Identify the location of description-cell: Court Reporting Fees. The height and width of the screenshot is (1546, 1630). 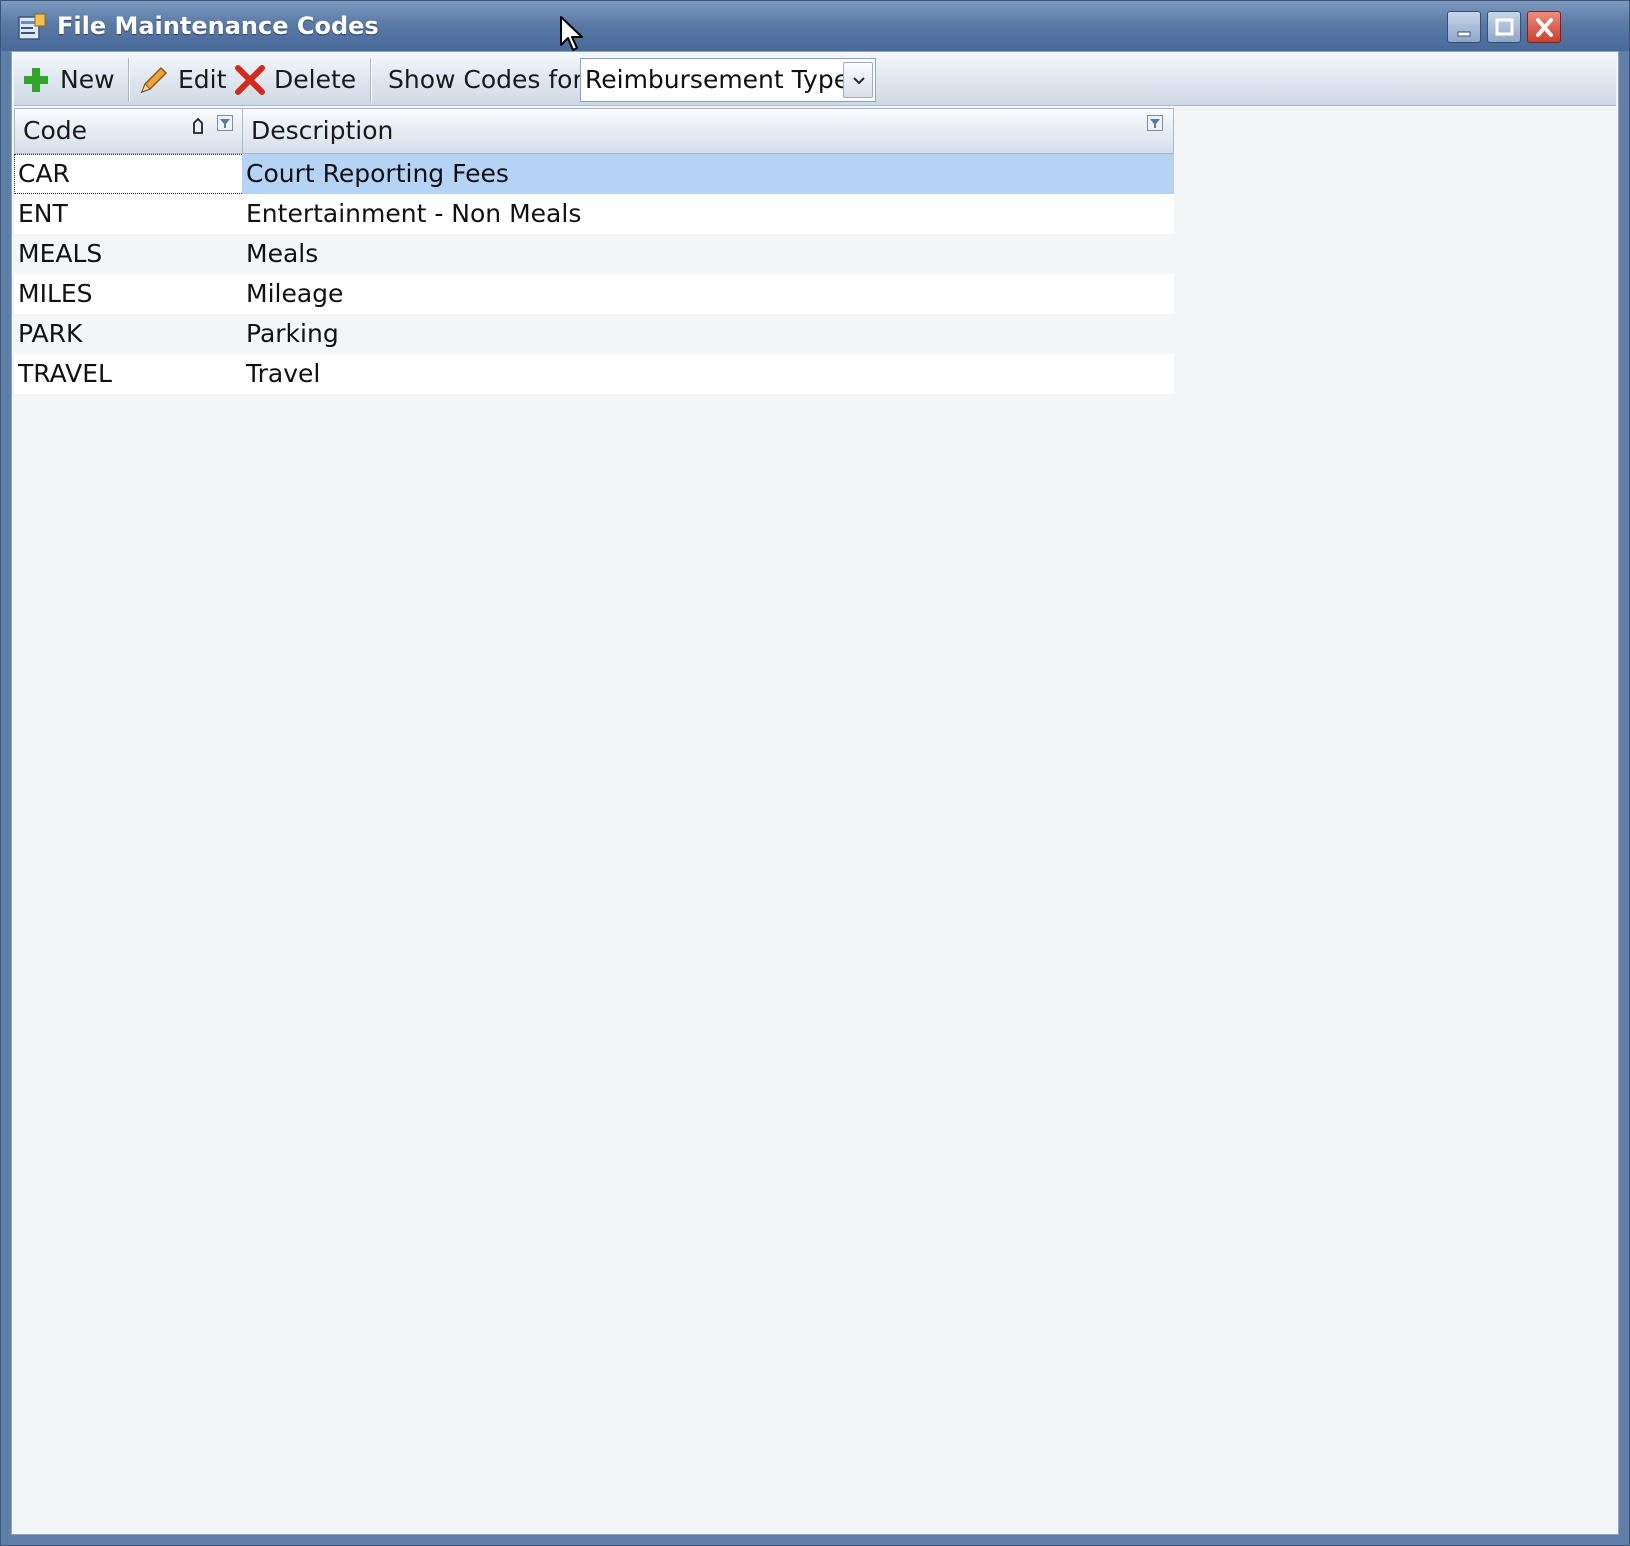
(708, 174).